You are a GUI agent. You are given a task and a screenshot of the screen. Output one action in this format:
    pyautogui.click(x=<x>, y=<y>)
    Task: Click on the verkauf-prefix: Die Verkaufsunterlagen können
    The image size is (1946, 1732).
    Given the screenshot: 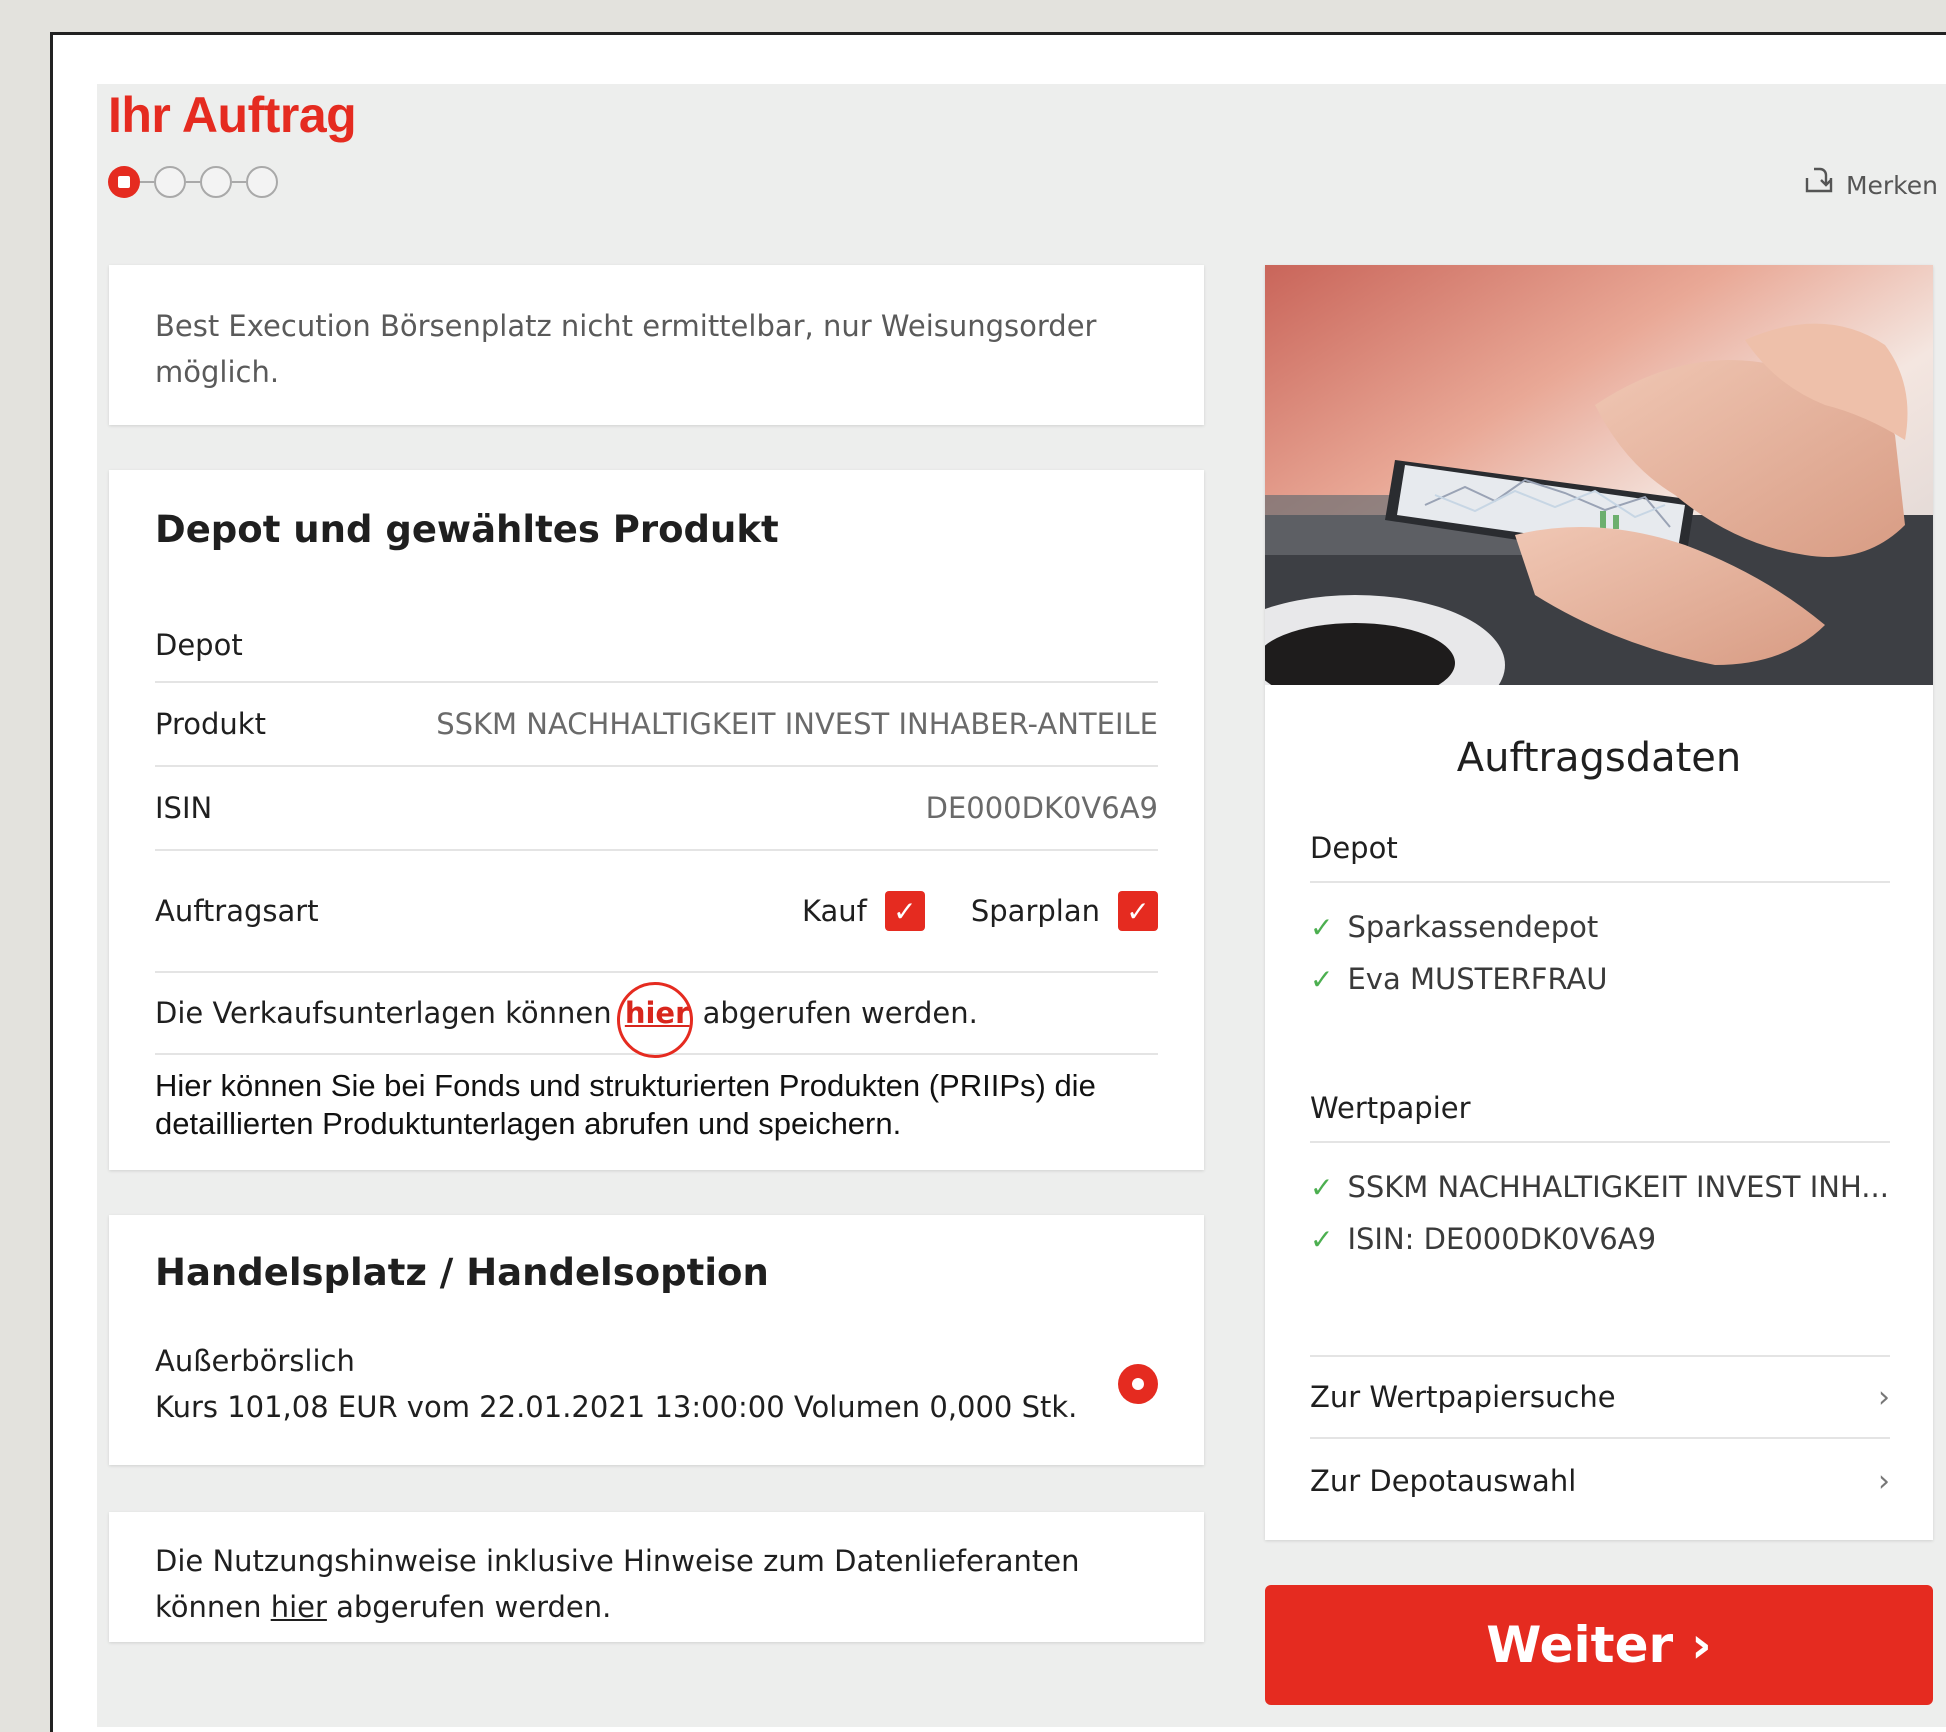 What is the action you would take?
    pyautogui.click(x=383, y=1013)
    